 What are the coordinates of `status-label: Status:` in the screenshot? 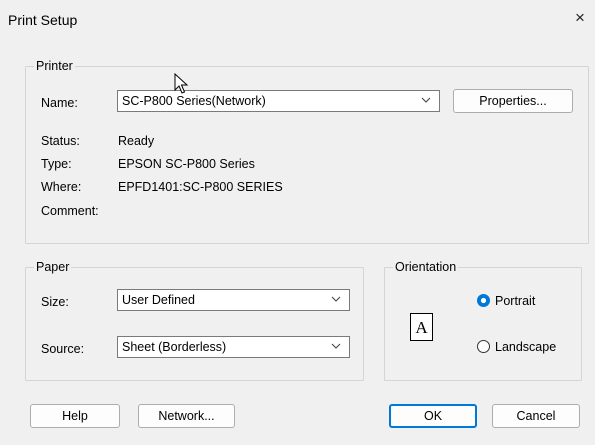 It's located at (60, 141).